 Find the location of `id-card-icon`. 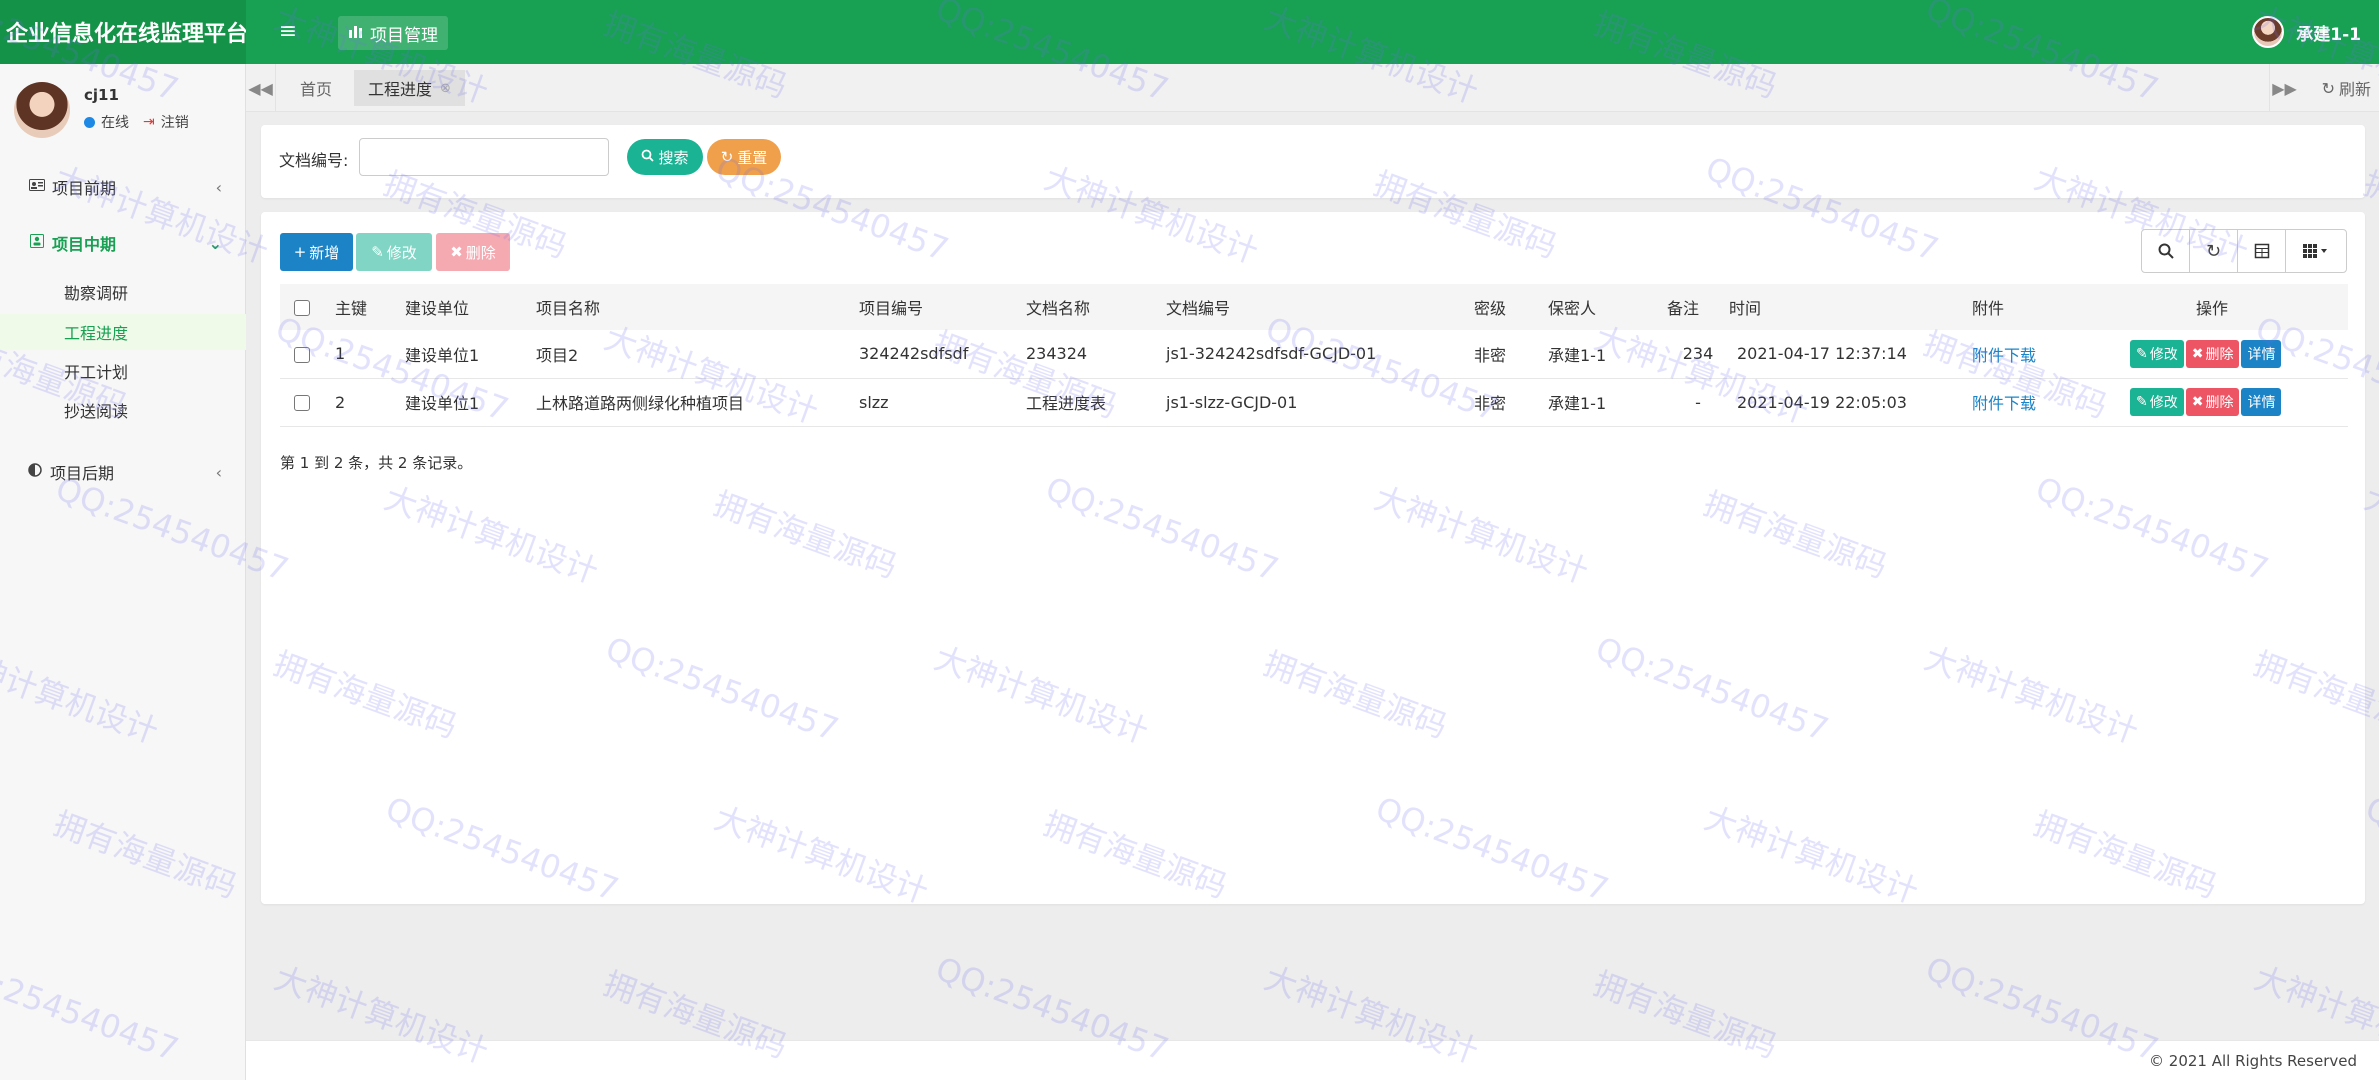

id-card-icon is located at coordinates (37, 187).